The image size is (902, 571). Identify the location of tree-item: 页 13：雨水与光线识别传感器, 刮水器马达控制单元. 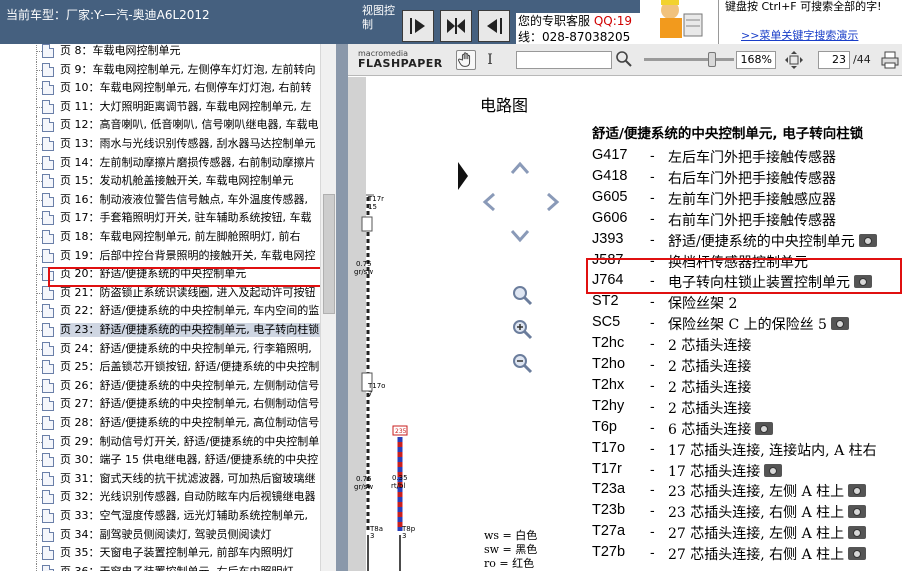
(160, 144).